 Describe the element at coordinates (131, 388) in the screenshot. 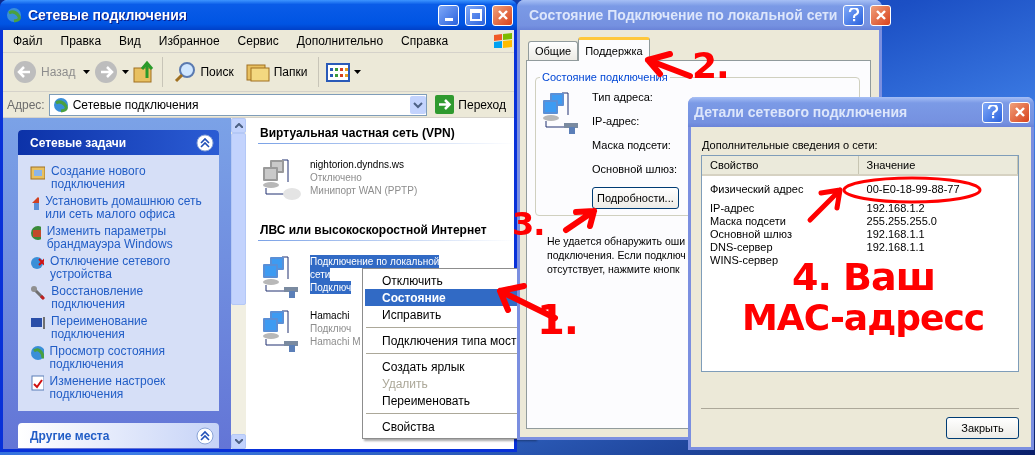

I see `task-link: Изменение настроек подключения` at that location.